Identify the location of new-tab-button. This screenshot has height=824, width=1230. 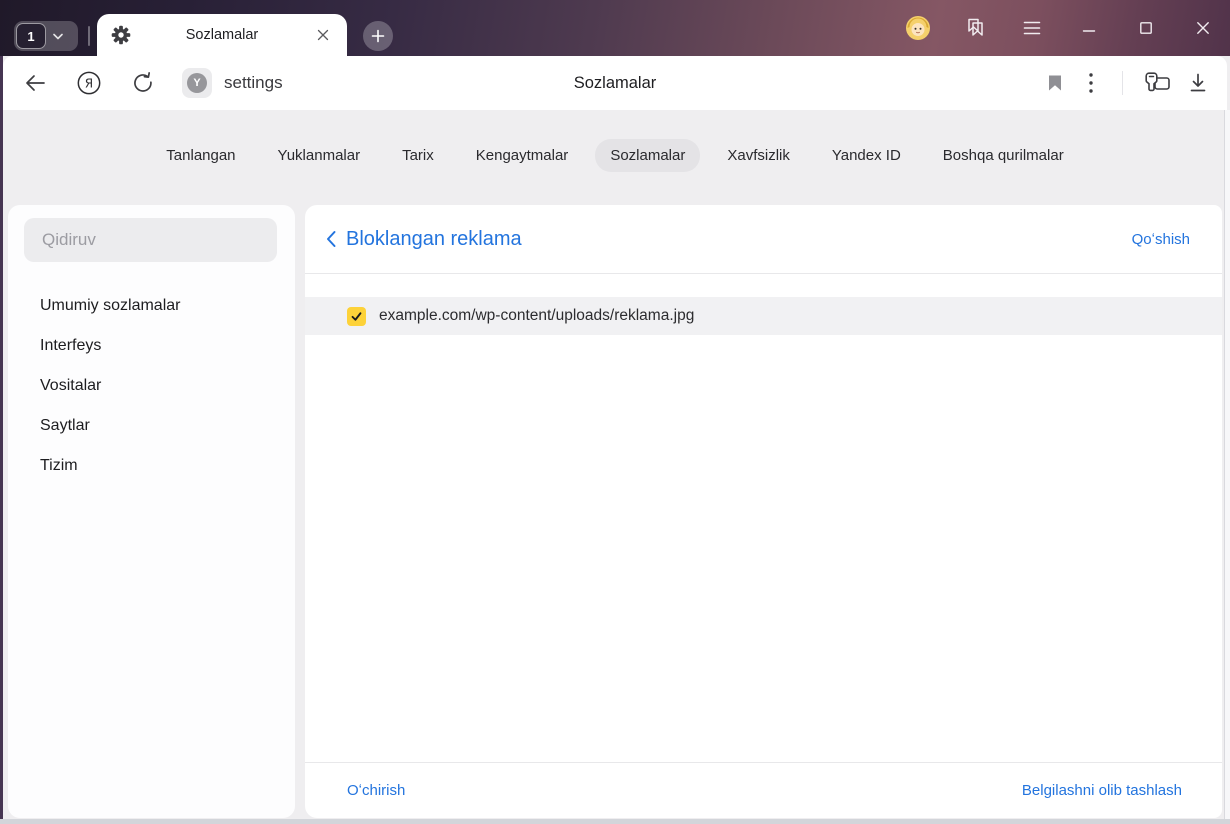
(378, 36).